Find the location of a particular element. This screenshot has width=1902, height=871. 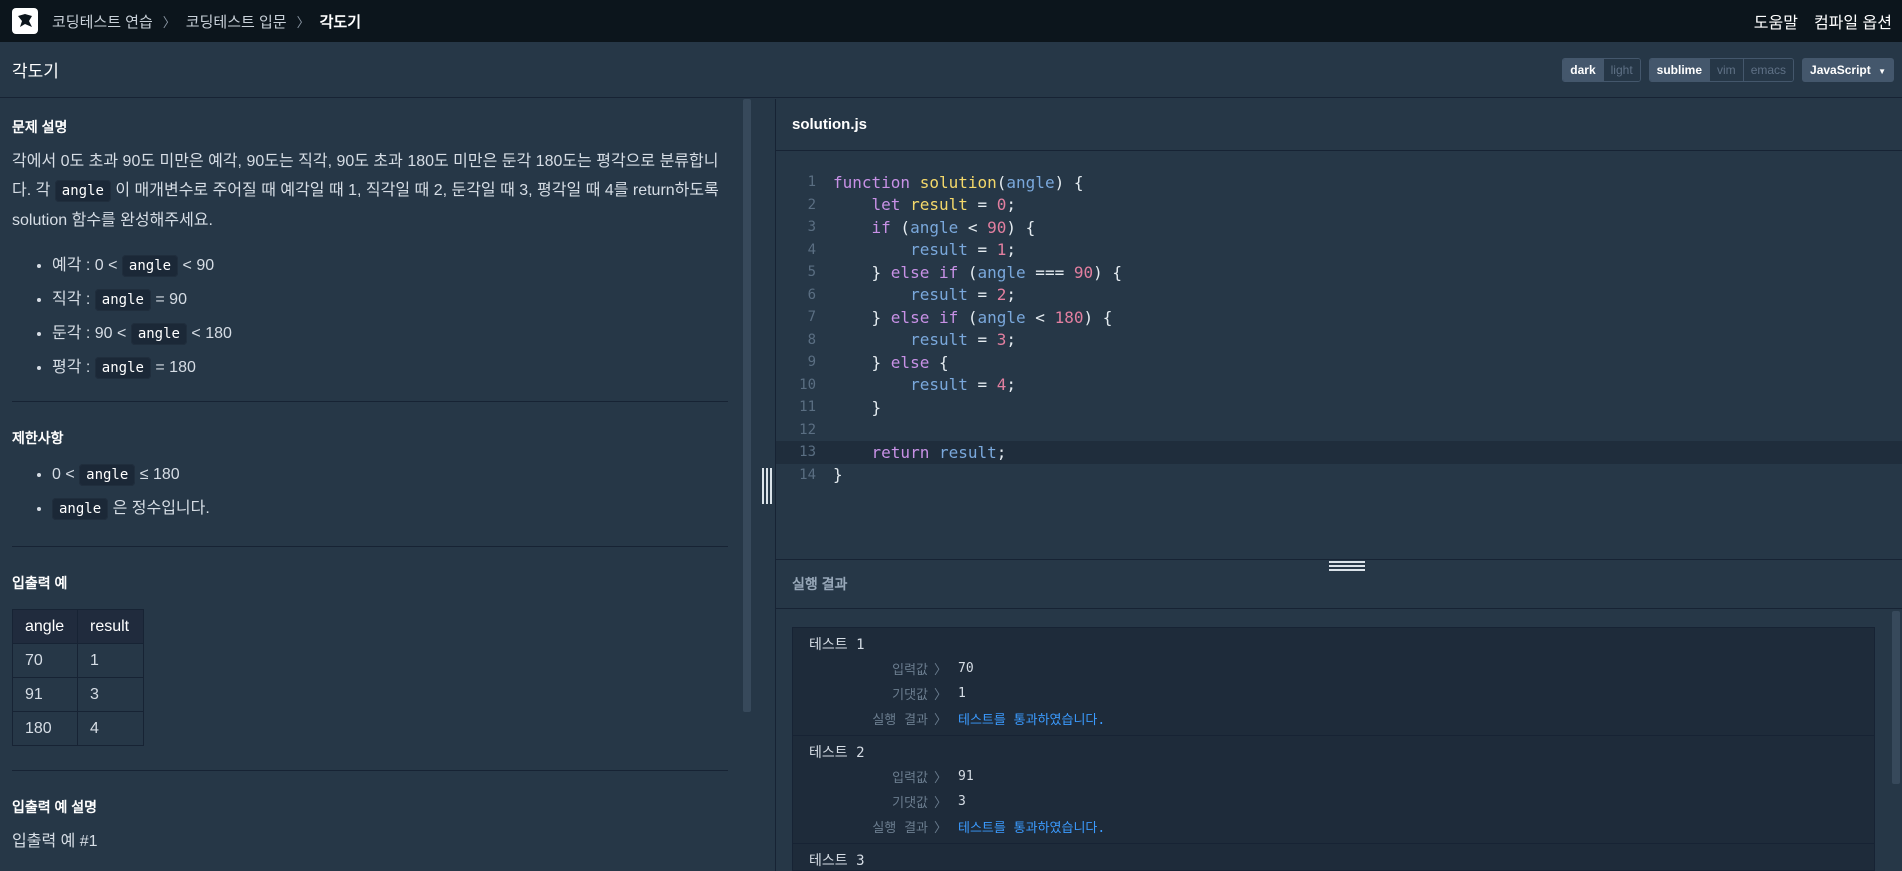

keymap-toggle: sublime vim emacs is located at coordinates (1721, 69).